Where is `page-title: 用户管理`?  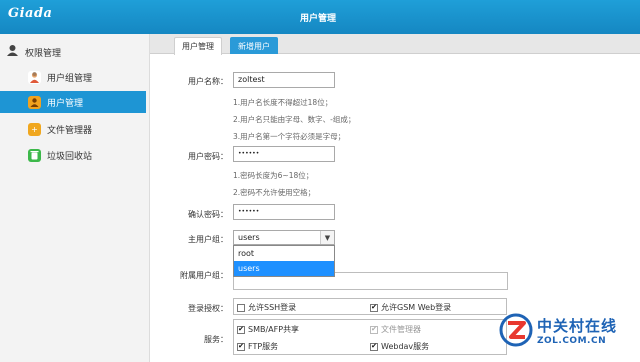
page-title: 用户管理 is located at coordinates (318, 19).